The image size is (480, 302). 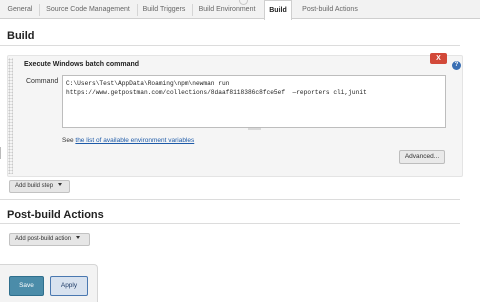 What do you see at coordinates (82, 64) in the screenshot?
I see `build-step-title: Execute Windows batch command` at bounding box center [82, 64].